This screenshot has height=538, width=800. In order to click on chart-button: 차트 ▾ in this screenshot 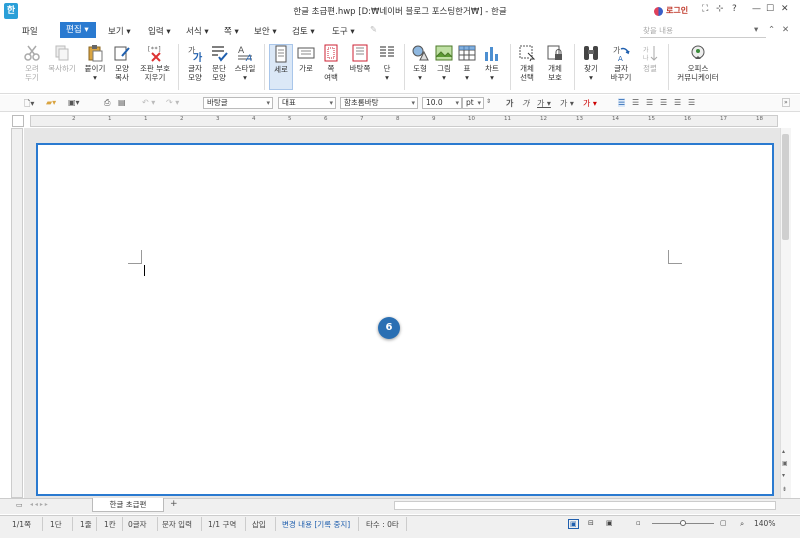, I will do `click(492, 63)`.